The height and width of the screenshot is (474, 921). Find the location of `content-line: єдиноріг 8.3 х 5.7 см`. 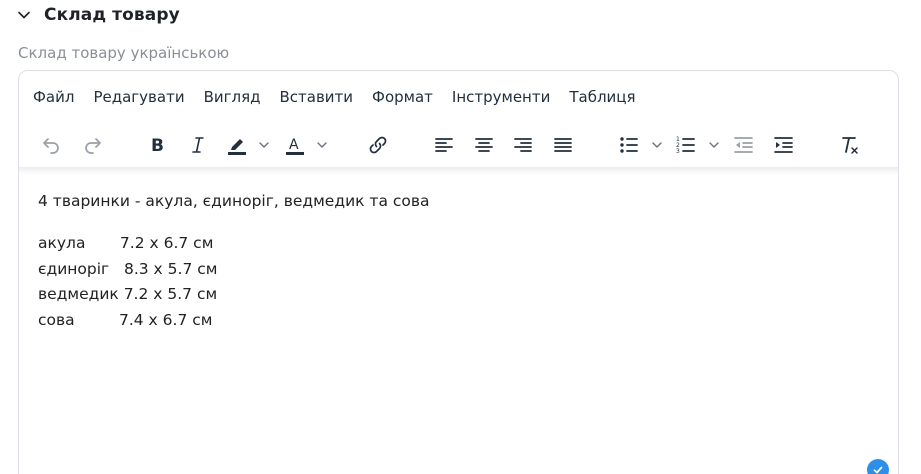

content-line: єдиноріг 8.3 х 5.7 см is located at coordinates (128, 268).